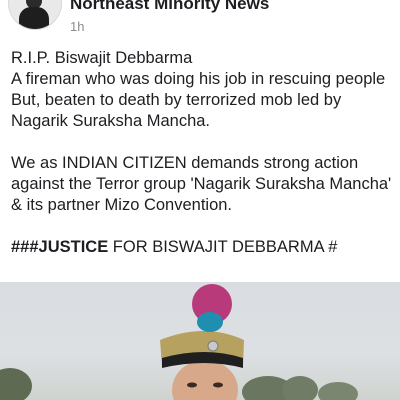  I want to click on person-eye-right, so click(218, 385).